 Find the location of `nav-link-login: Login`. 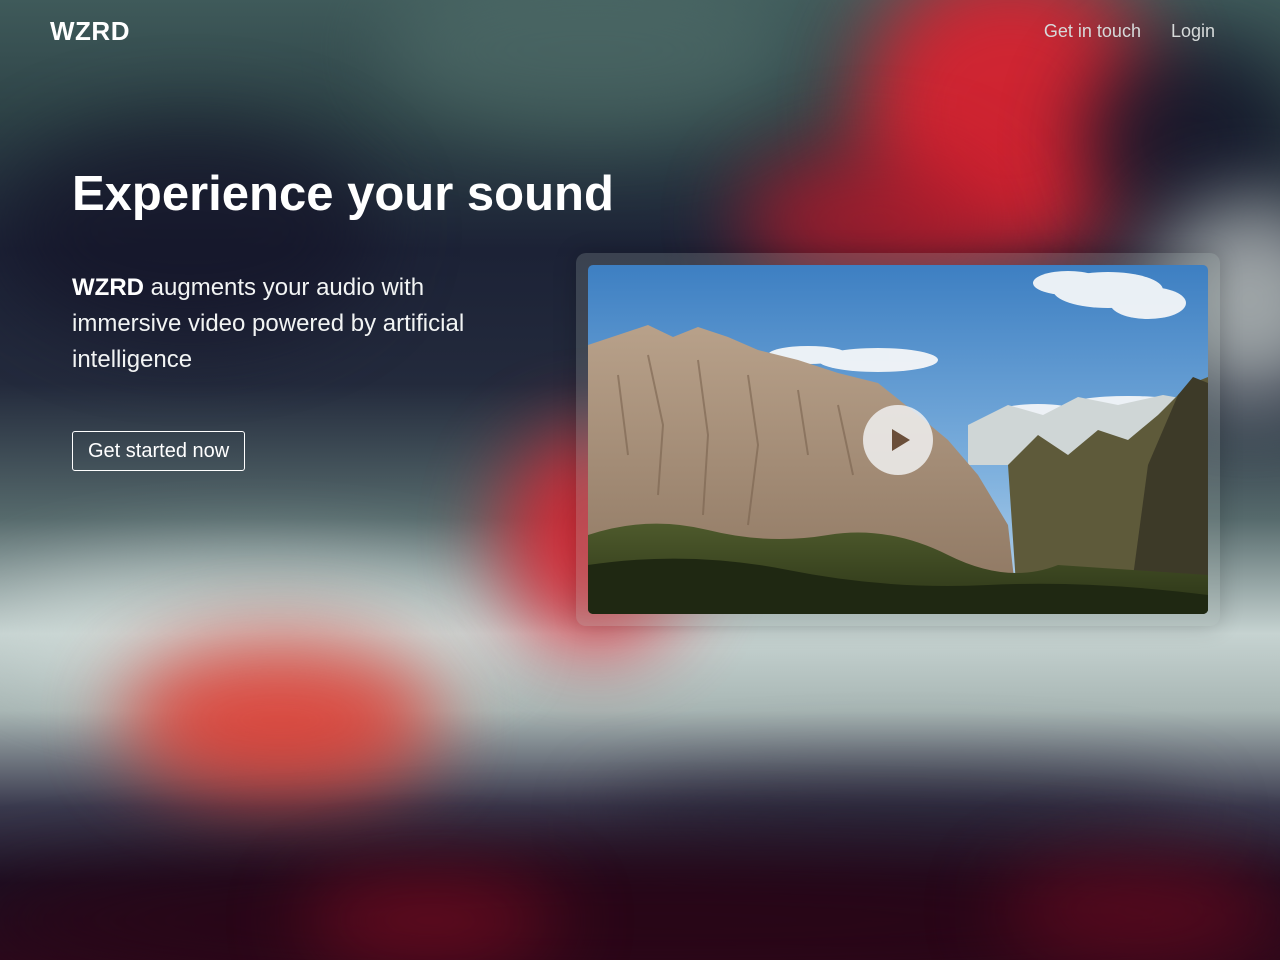

nav-link-login: Login is located at coordinates (1193, 31).